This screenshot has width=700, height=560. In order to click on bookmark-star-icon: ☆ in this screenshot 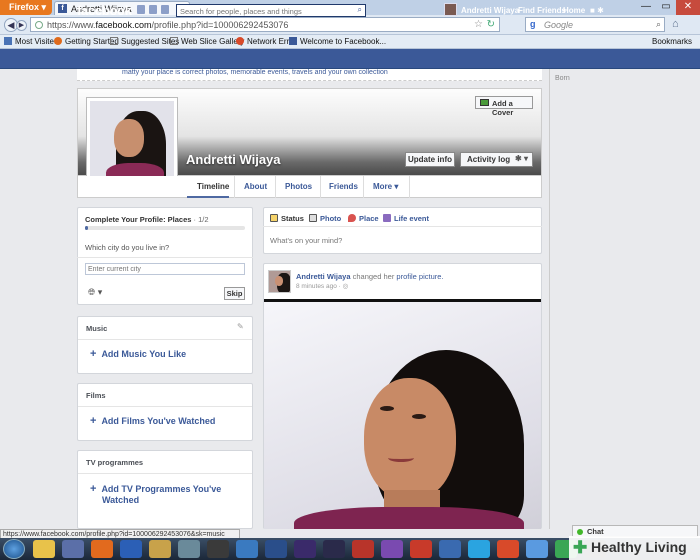, I will do `click(478, 24)`.